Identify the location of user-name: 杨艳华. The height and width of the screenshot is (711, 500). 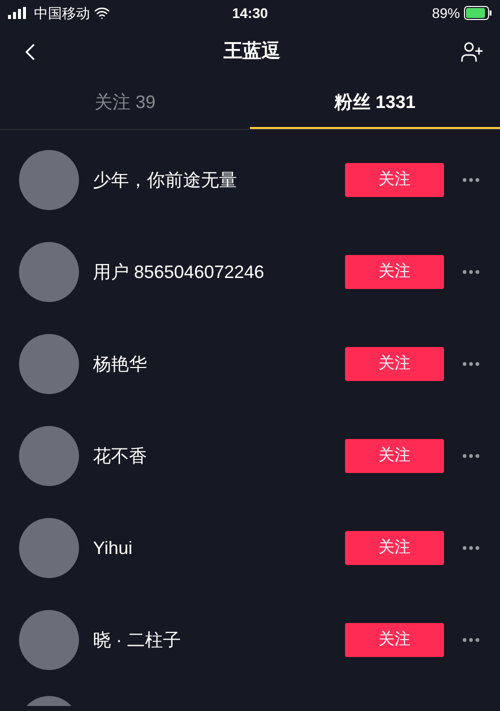
(219, 364).